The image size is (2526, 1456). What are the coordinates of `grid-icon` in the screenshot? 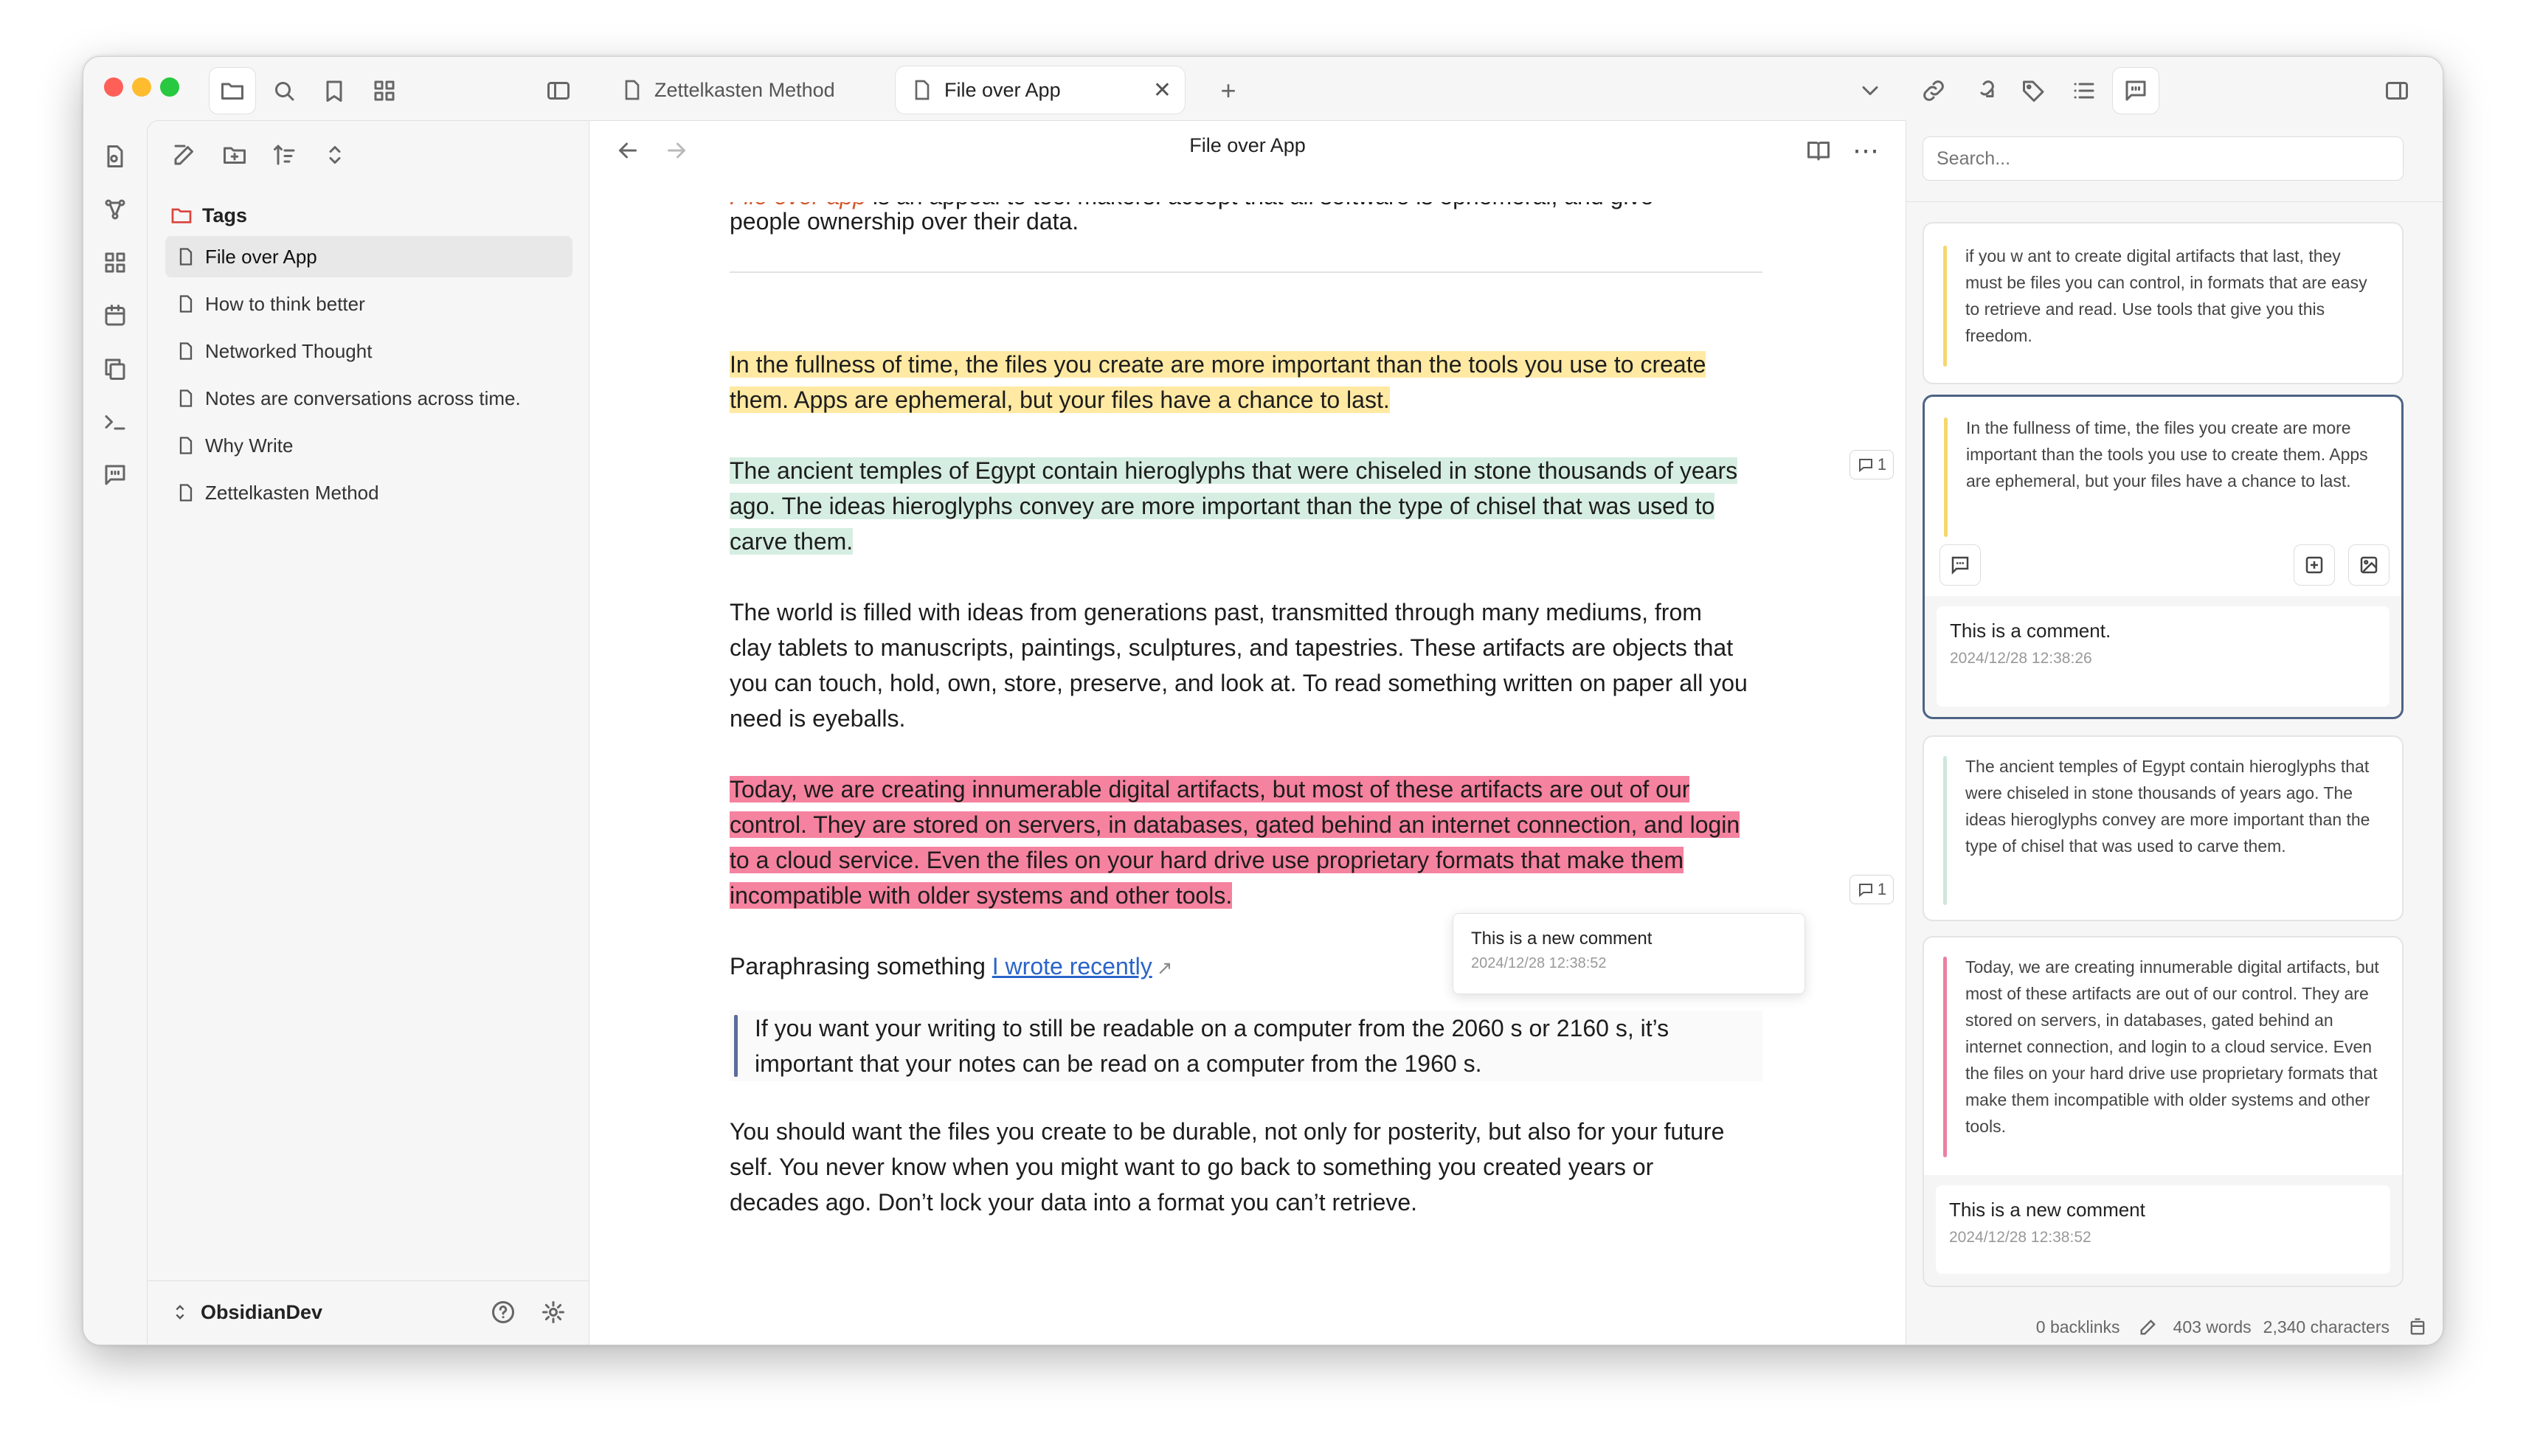 It's located at (384, 90).